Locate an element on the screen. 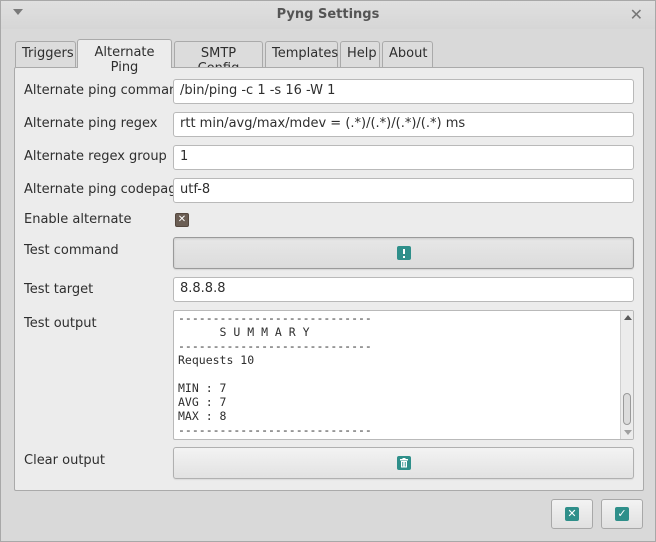 The width and height of the screenshot is (656, 542). ok-button: ✓ is located at coordinates (622, 514).